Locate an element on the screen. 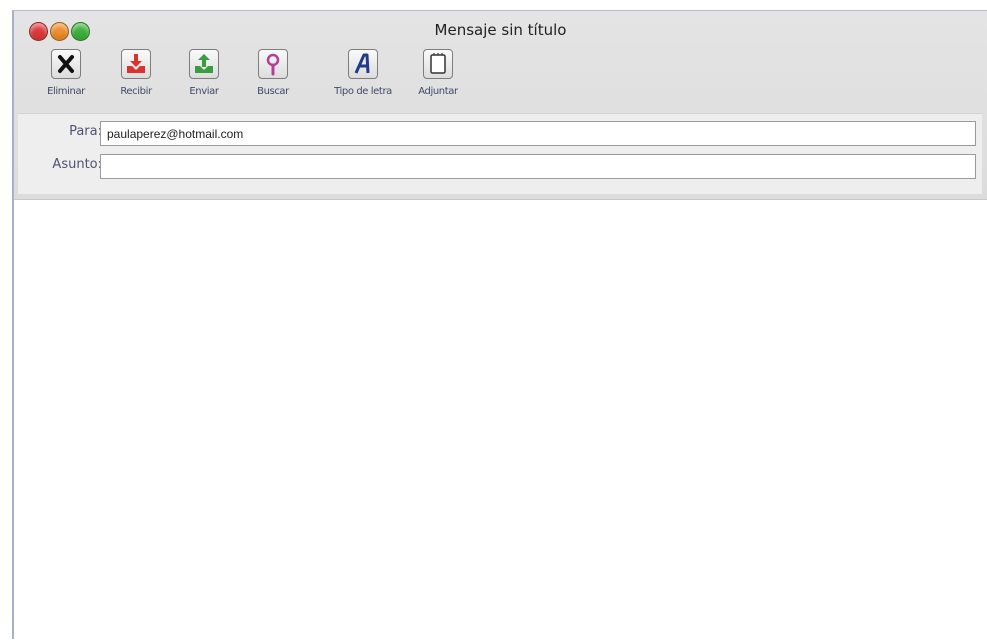 This screenshot has width=987, height=640. to-label: Para: is located at coordinates (85, 131).